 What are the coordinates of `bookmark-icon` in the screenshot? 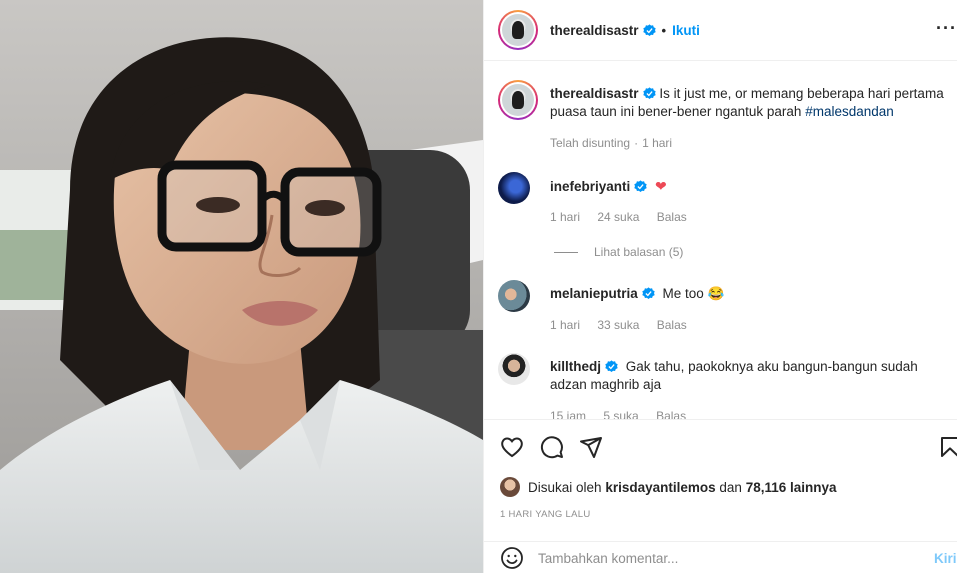 It's located at (947, 447).